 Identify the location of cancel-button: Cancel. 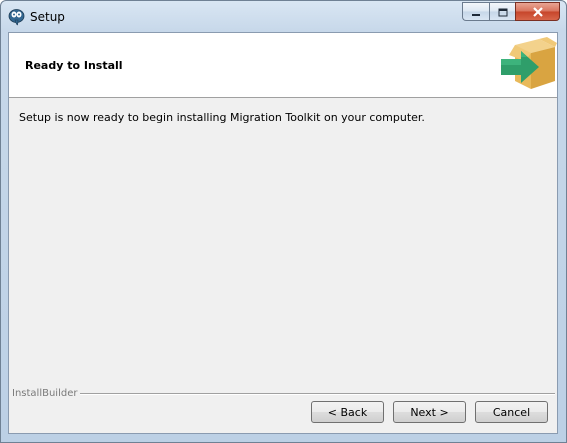
(511, 412).